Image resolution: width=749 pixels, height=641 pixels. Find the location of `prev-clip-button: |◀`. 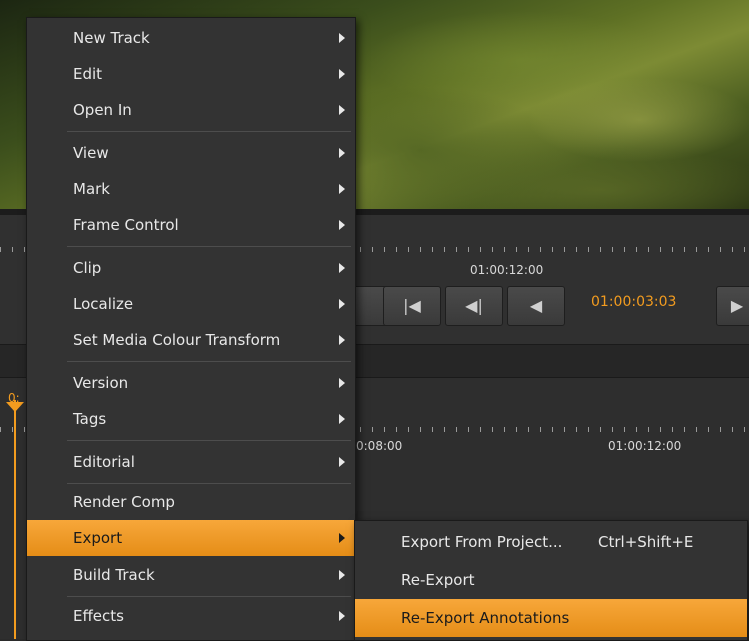

prev-clip-button: |◀ is located at coordinates (412, 306).